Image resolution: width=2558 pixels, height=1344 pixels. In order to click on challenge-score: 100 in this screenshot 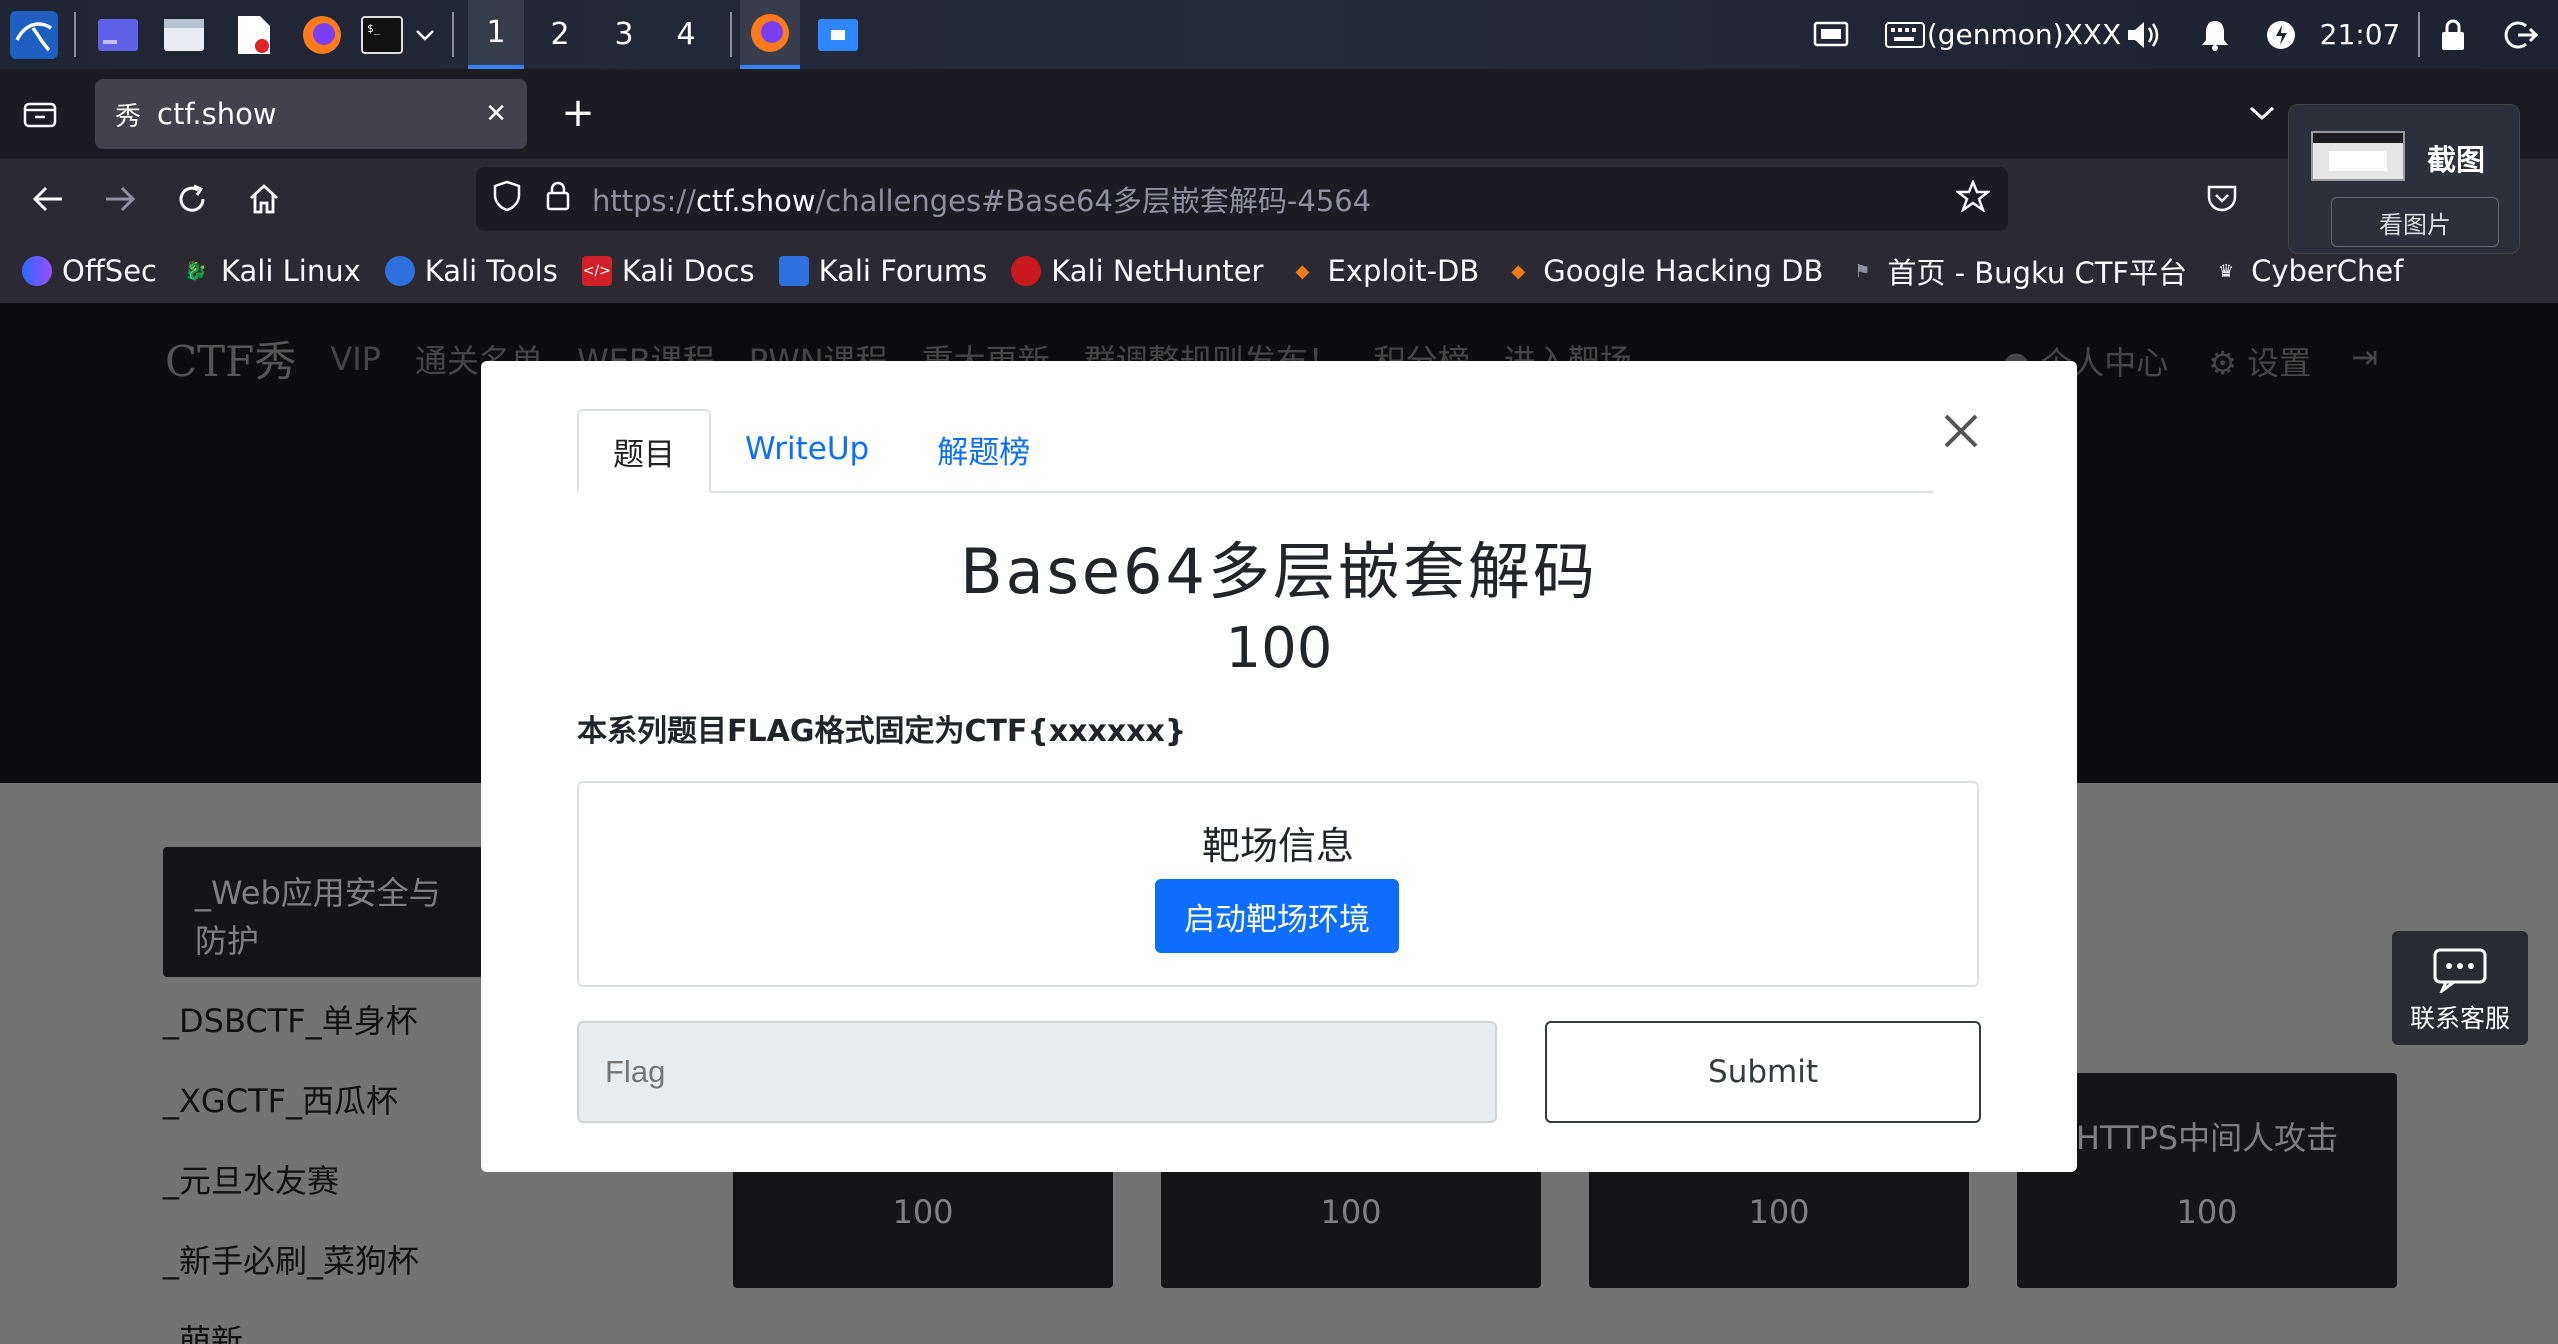, I will do `click(1279, 648)`.